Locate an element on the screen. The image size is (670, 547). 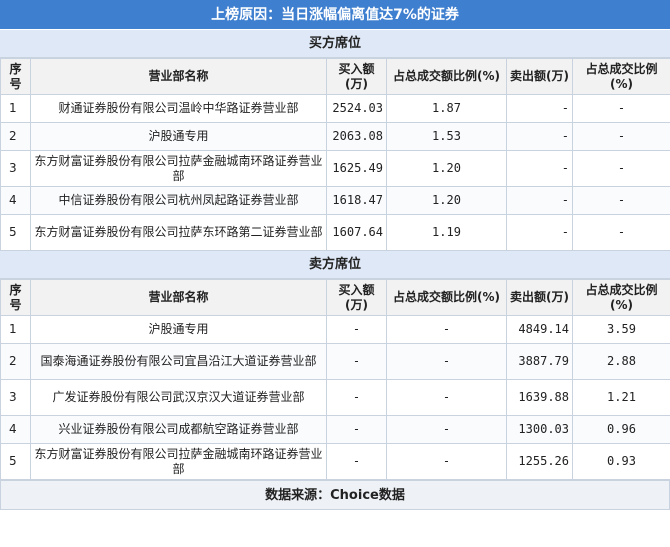
branch-name: 中信证券股份有限公司杭州凤起路证券营业部 is located at coordinates (178, 200).